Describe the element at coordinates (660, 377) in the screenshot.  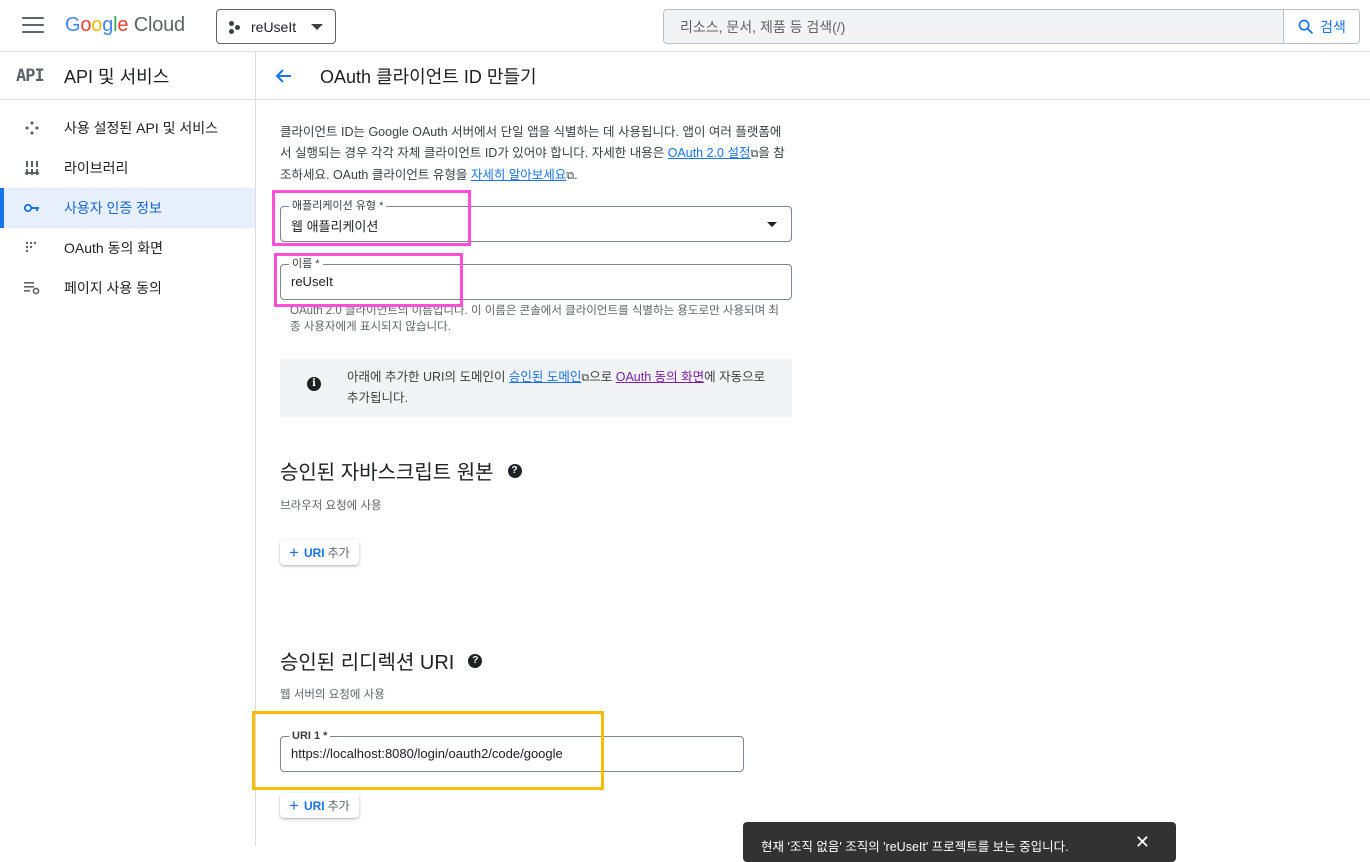
I see `oauth-consent-link: OAuth 동의 화면` at that location.